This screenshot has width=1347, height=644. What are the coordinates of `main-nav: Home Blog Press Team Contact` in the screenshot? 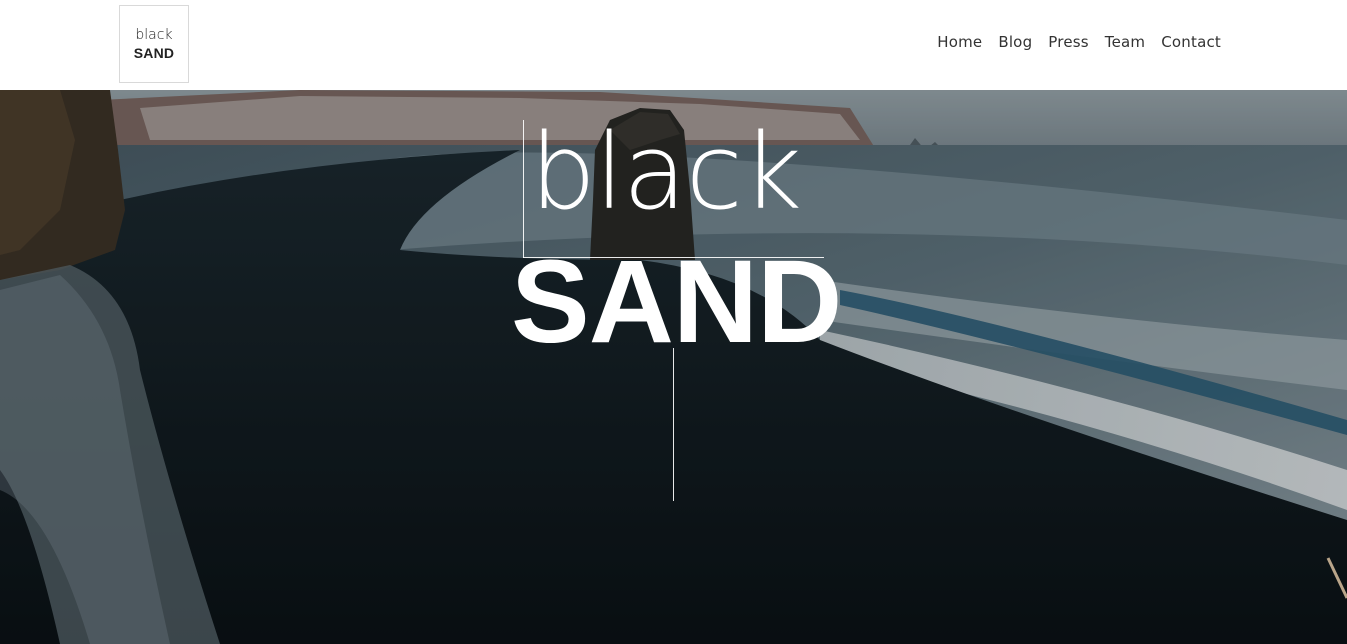 It's located at (1079, 42).